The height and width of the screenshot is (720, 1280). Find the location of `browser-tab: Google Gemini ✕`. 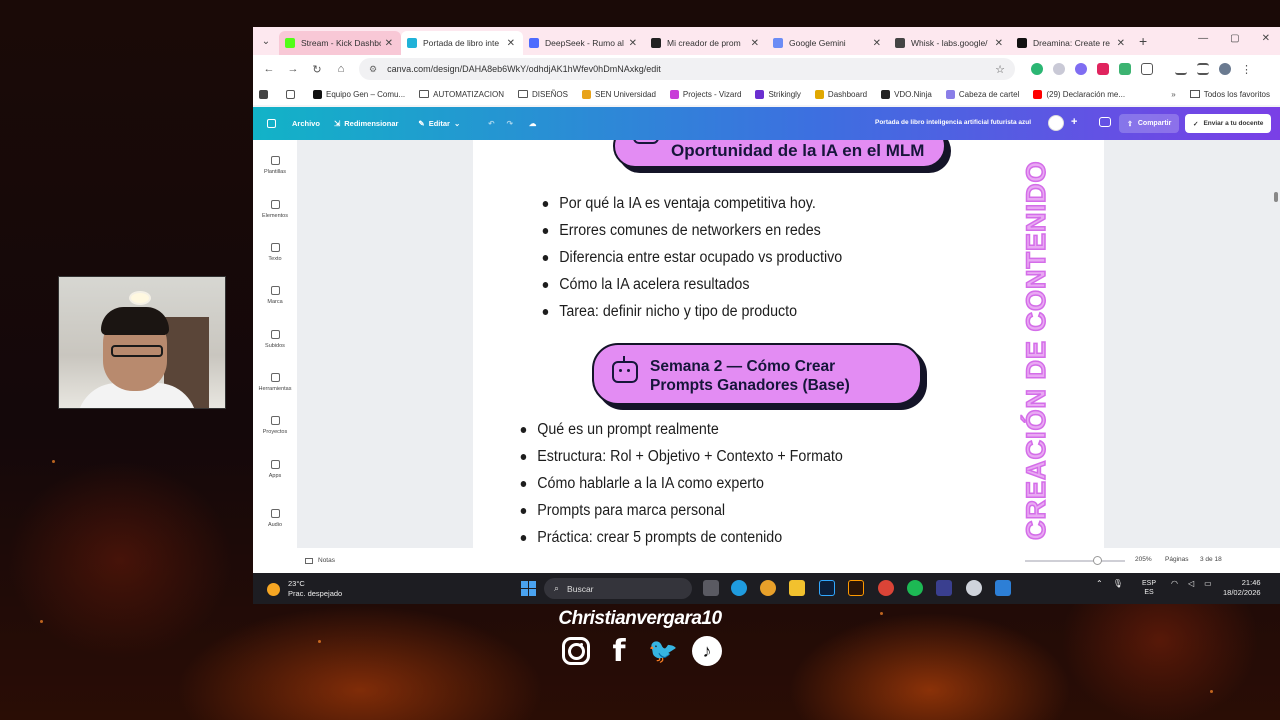

browser-tab: Google Gemini ✕ is located at coordinates (828, 43).